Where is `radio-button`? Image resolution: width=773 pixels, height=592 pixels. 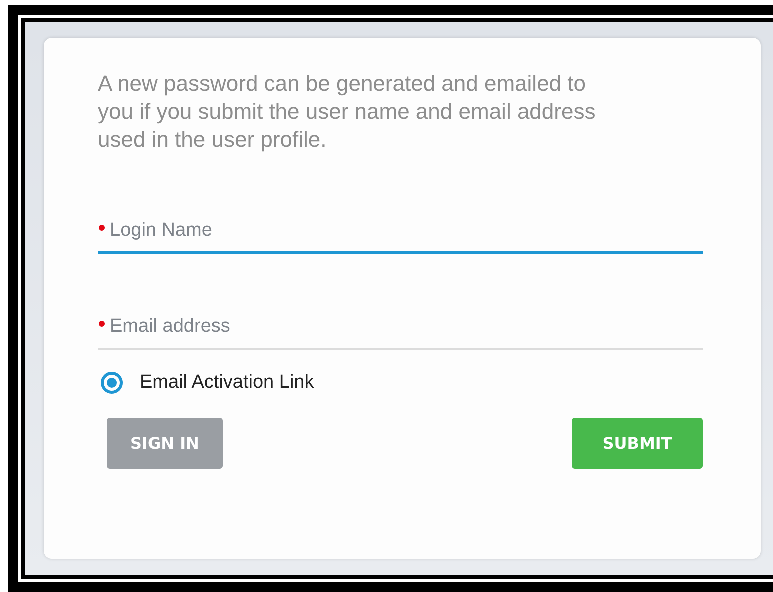 radio-button is located at coordinates (112, 383).